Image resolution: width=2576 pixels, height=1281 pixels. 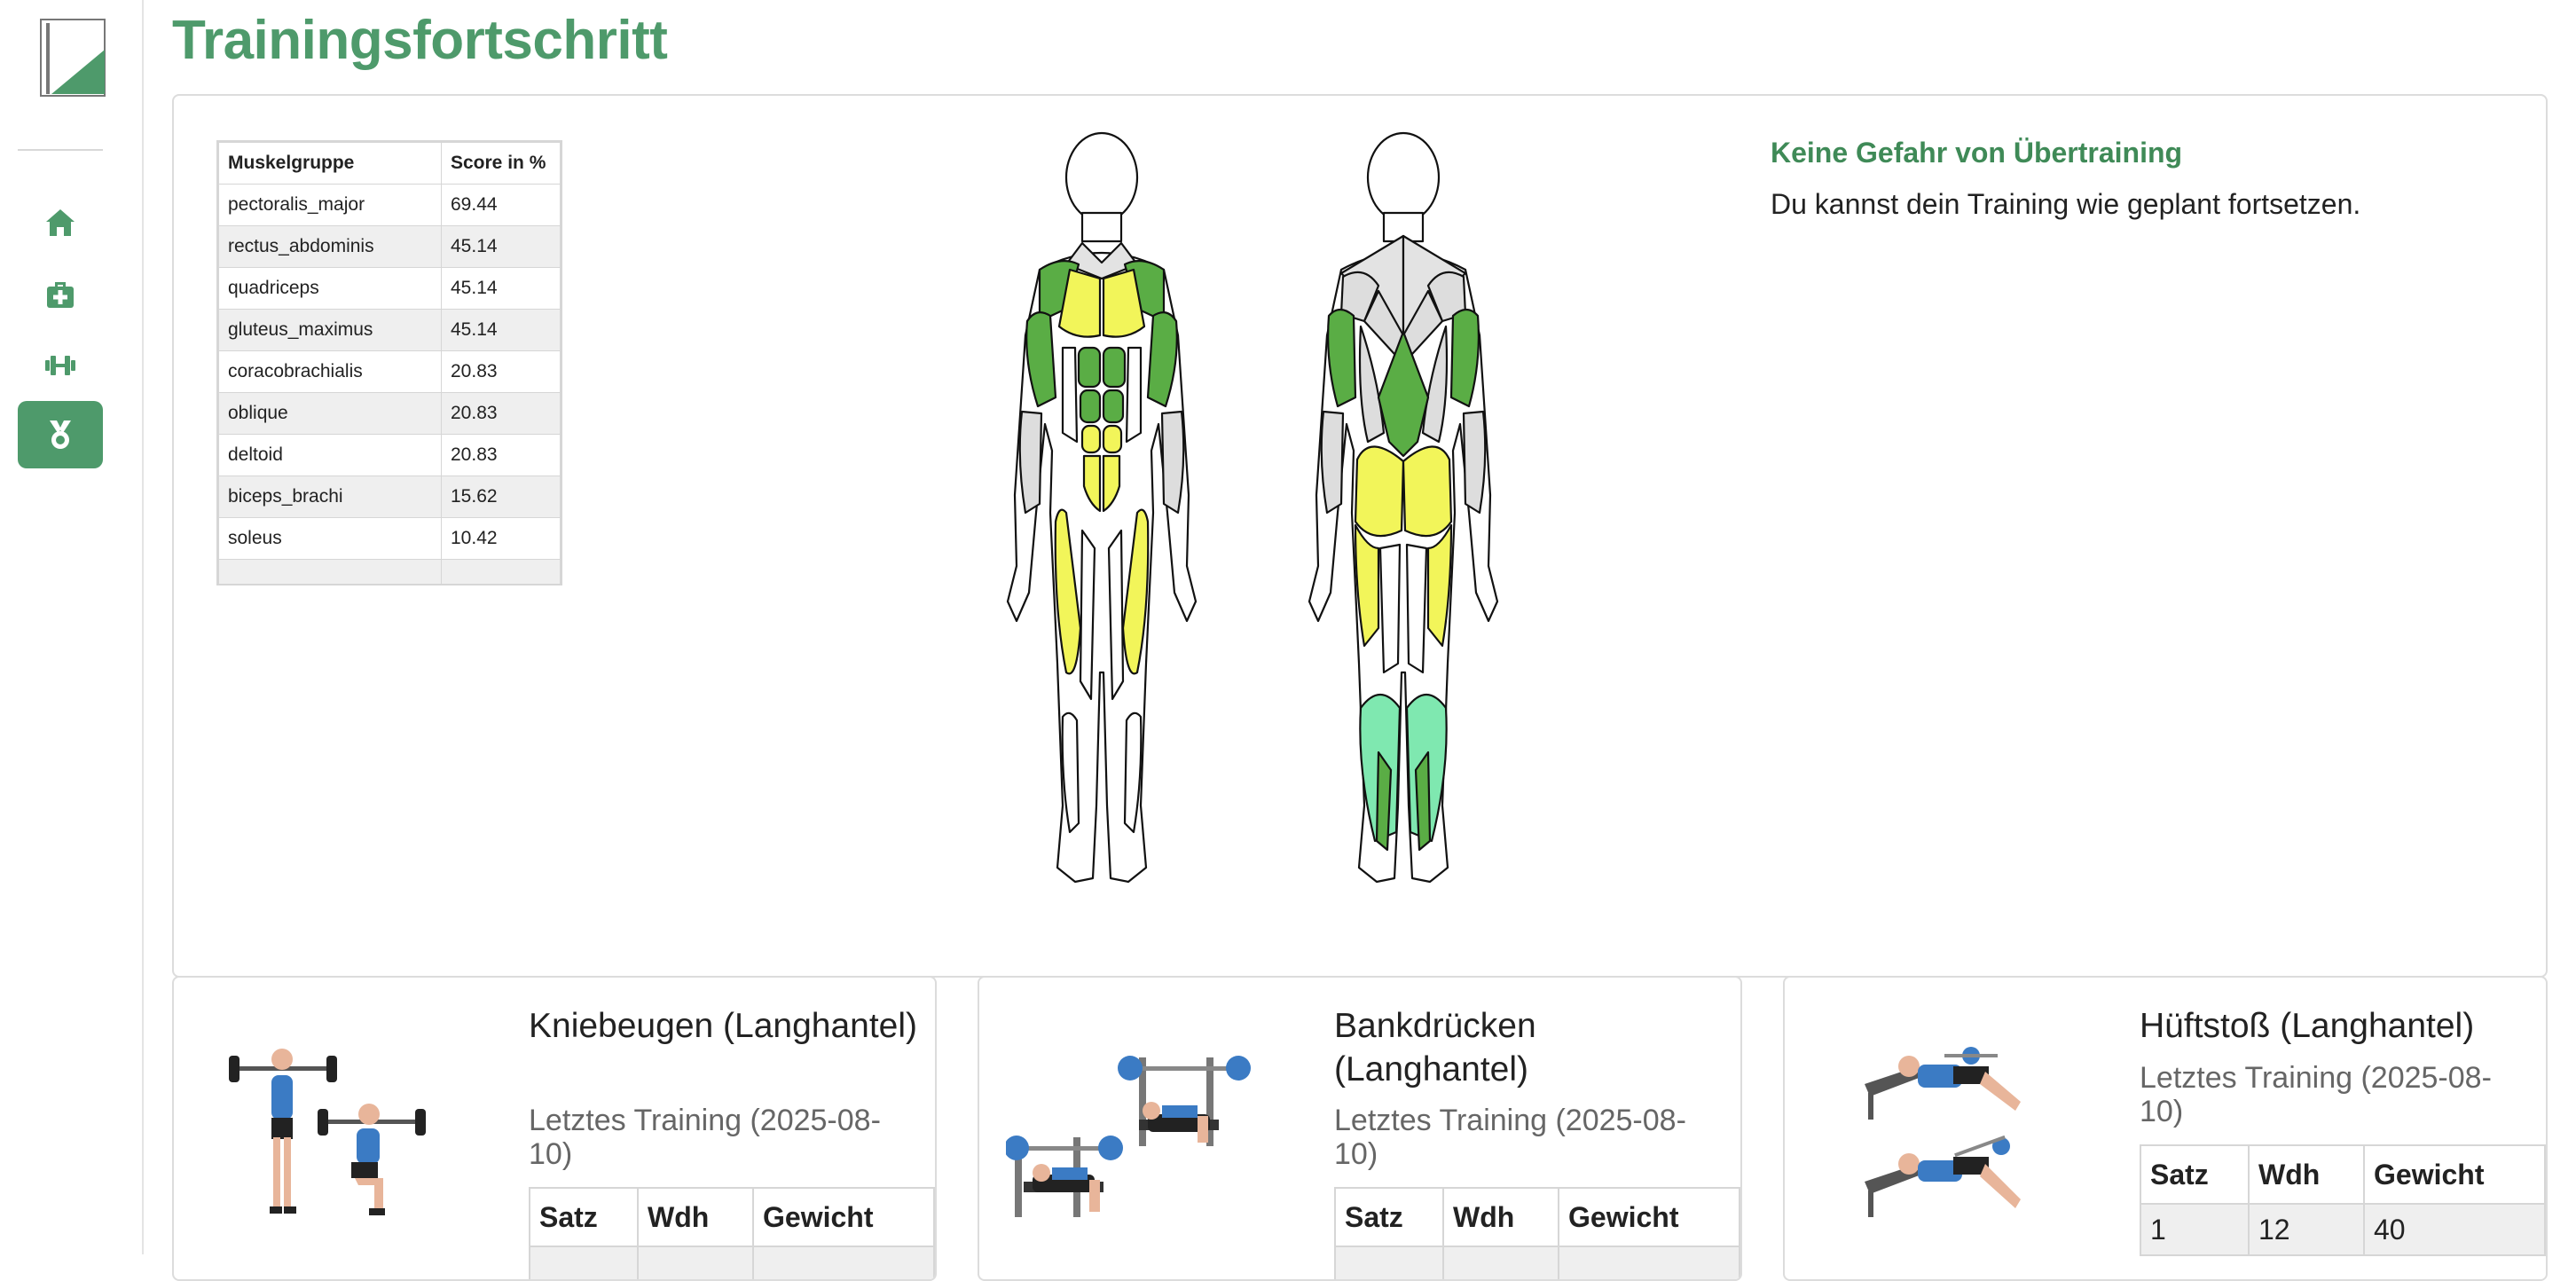 I want to click on dumbbell-icon, so click(x=60, y=365).